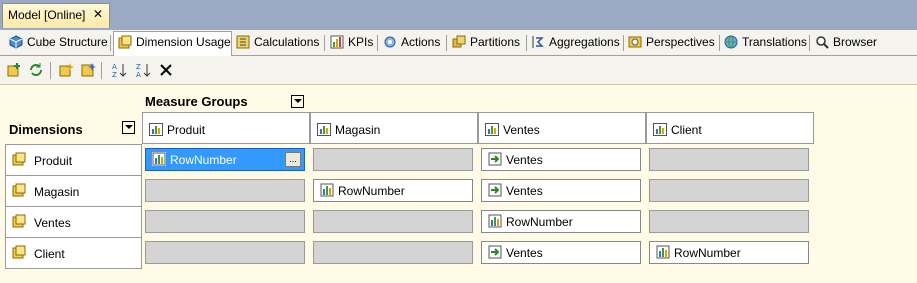  Describe the element at coordinates (855, 42) in the screenshot. I see `tab-label: Browser` at that location.